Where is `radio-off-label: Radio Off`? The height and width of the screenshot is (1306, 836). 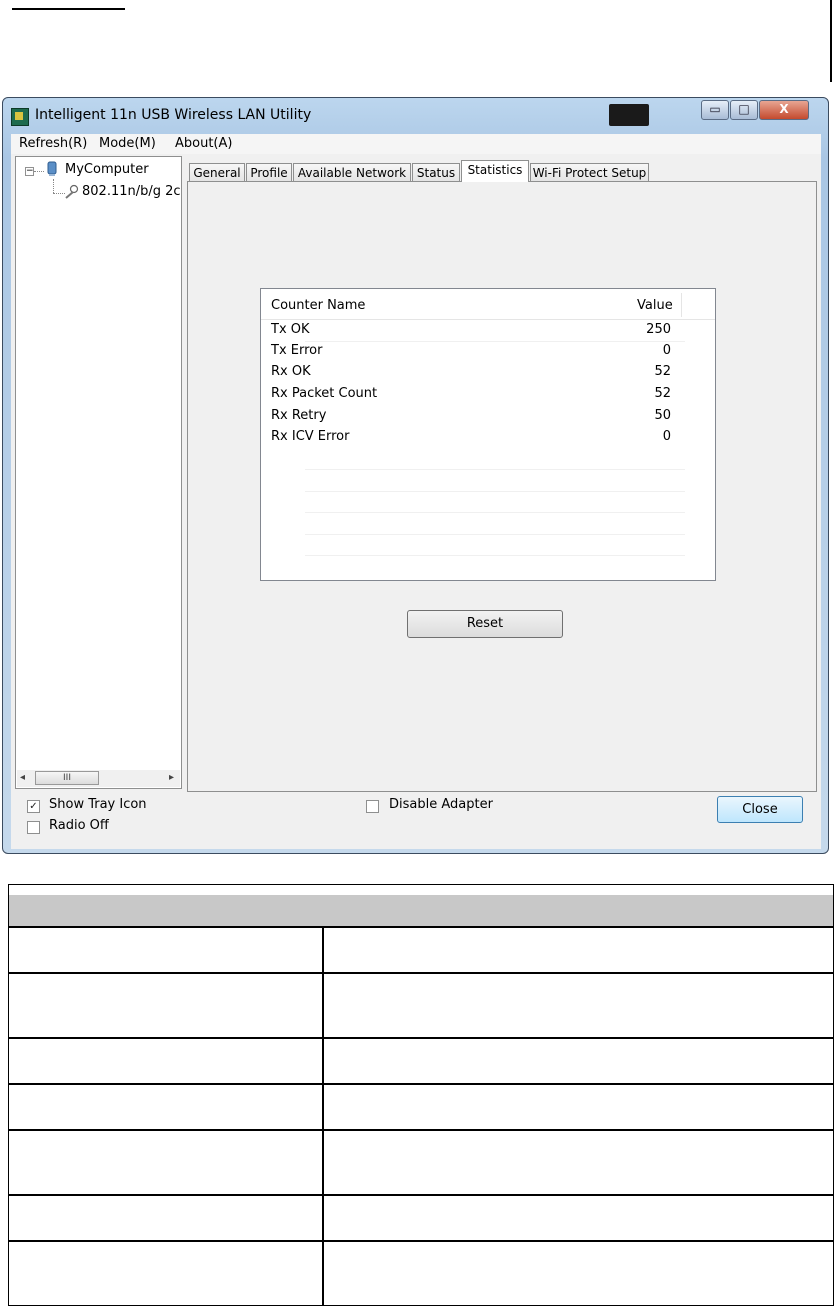 radio-off-label: Radio Off is located at coordinates (79, 825).